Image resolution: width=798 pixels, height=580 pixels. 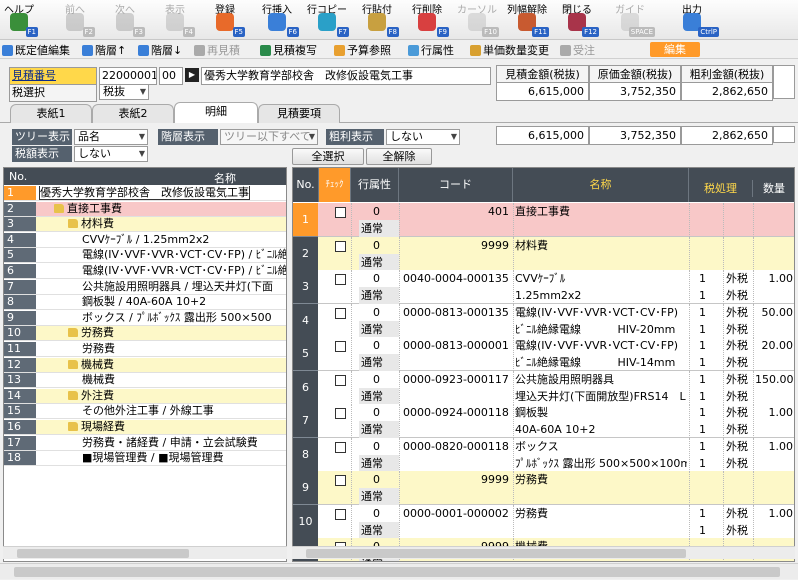 What do you see at coordinates (138, 32) in the screenshot?
I see `function-key-badge: F3` at bounding box center [138, 32].